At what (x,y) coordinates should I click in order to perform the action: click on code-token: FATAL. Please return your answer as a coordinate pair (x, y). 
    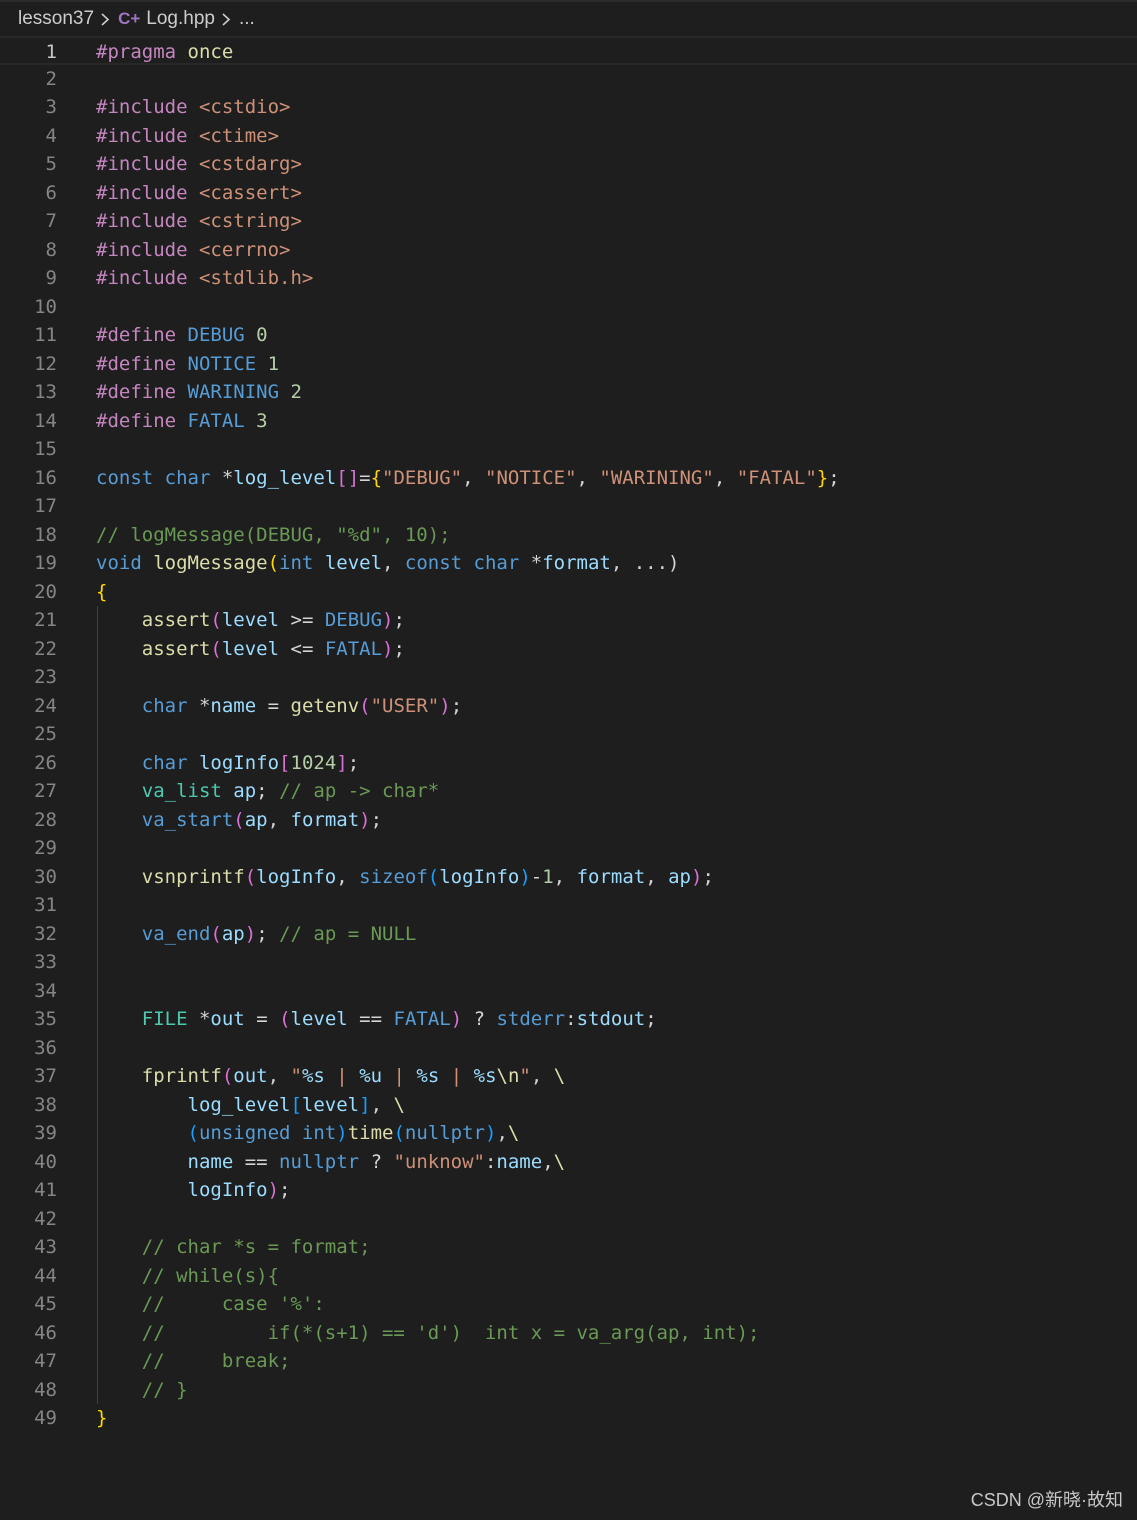
    Looking at the image, I should click on (222, 420).